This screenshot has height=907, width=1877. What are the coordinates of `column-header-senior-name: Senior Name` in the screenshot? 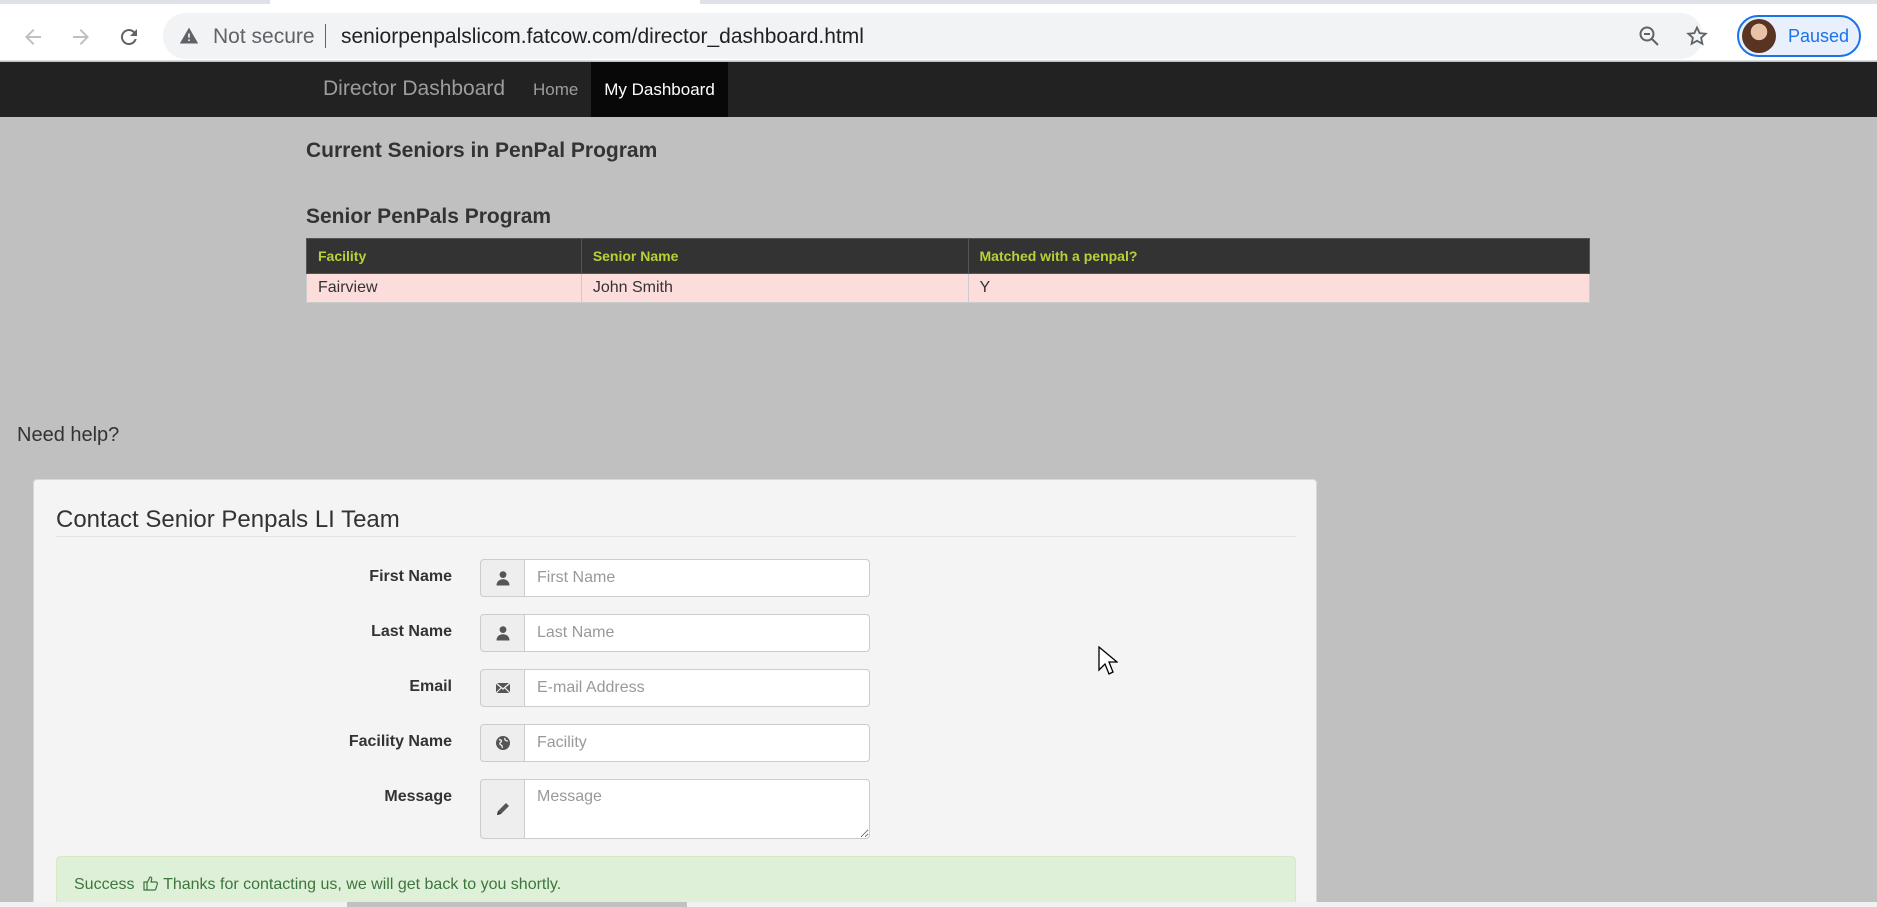 It's located at (774, 256).